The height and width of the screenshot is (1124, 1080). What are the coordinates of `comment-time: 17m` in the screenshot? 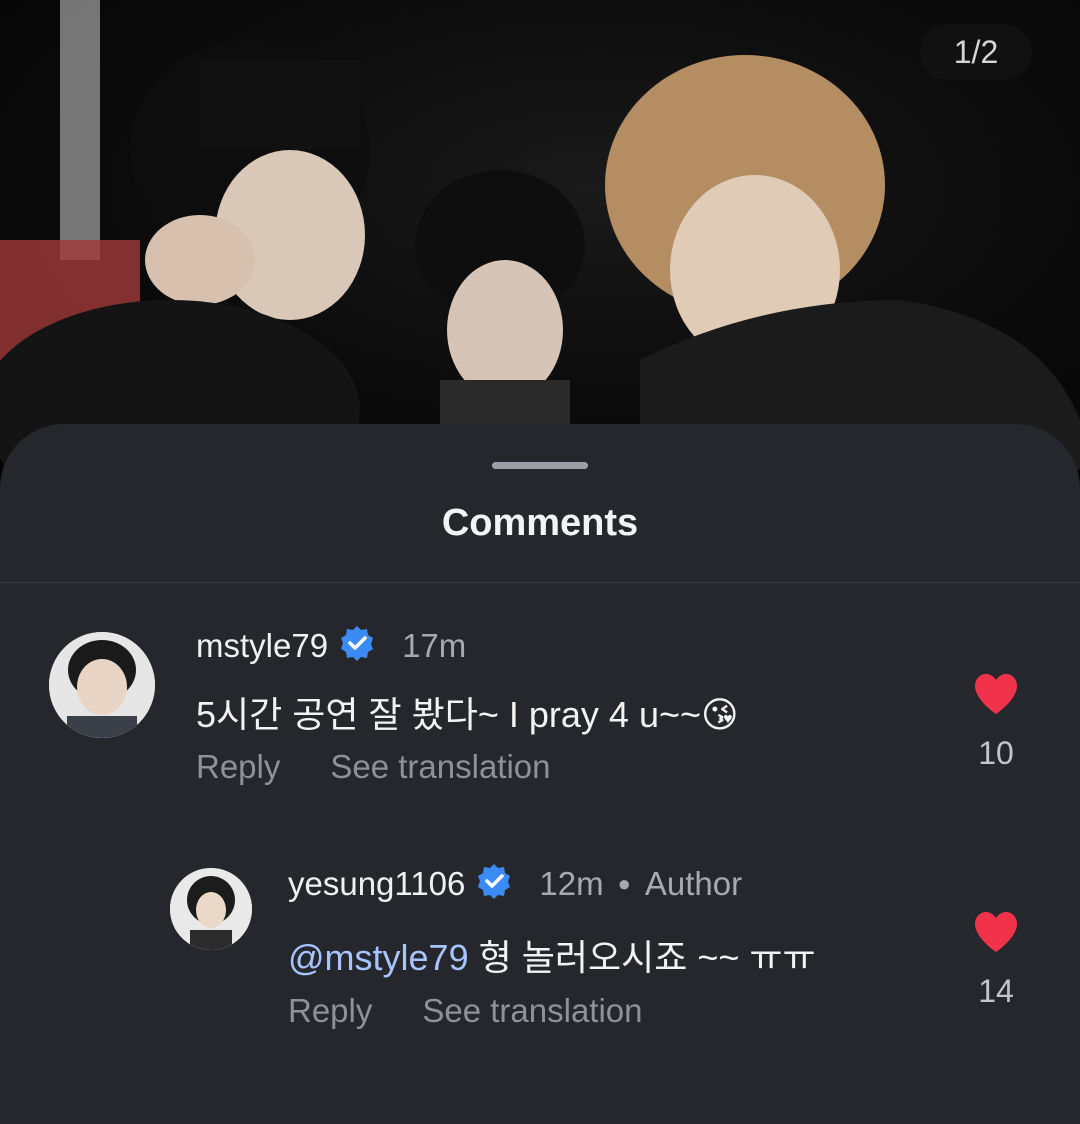 It's located at (434, 645).